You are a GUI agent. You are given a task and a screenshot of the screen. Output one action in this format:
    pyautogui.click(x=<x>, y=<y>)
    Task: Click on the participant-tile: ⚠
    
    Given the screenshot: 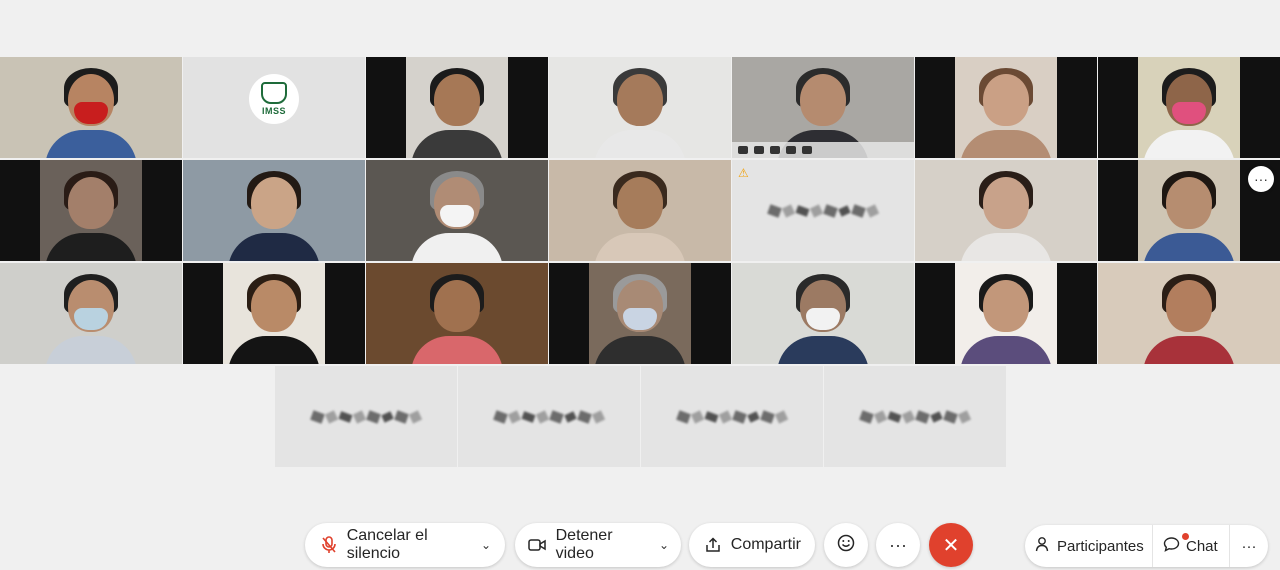 What is the action you would take?
    pyautogui.click(x=823, y=210)
    